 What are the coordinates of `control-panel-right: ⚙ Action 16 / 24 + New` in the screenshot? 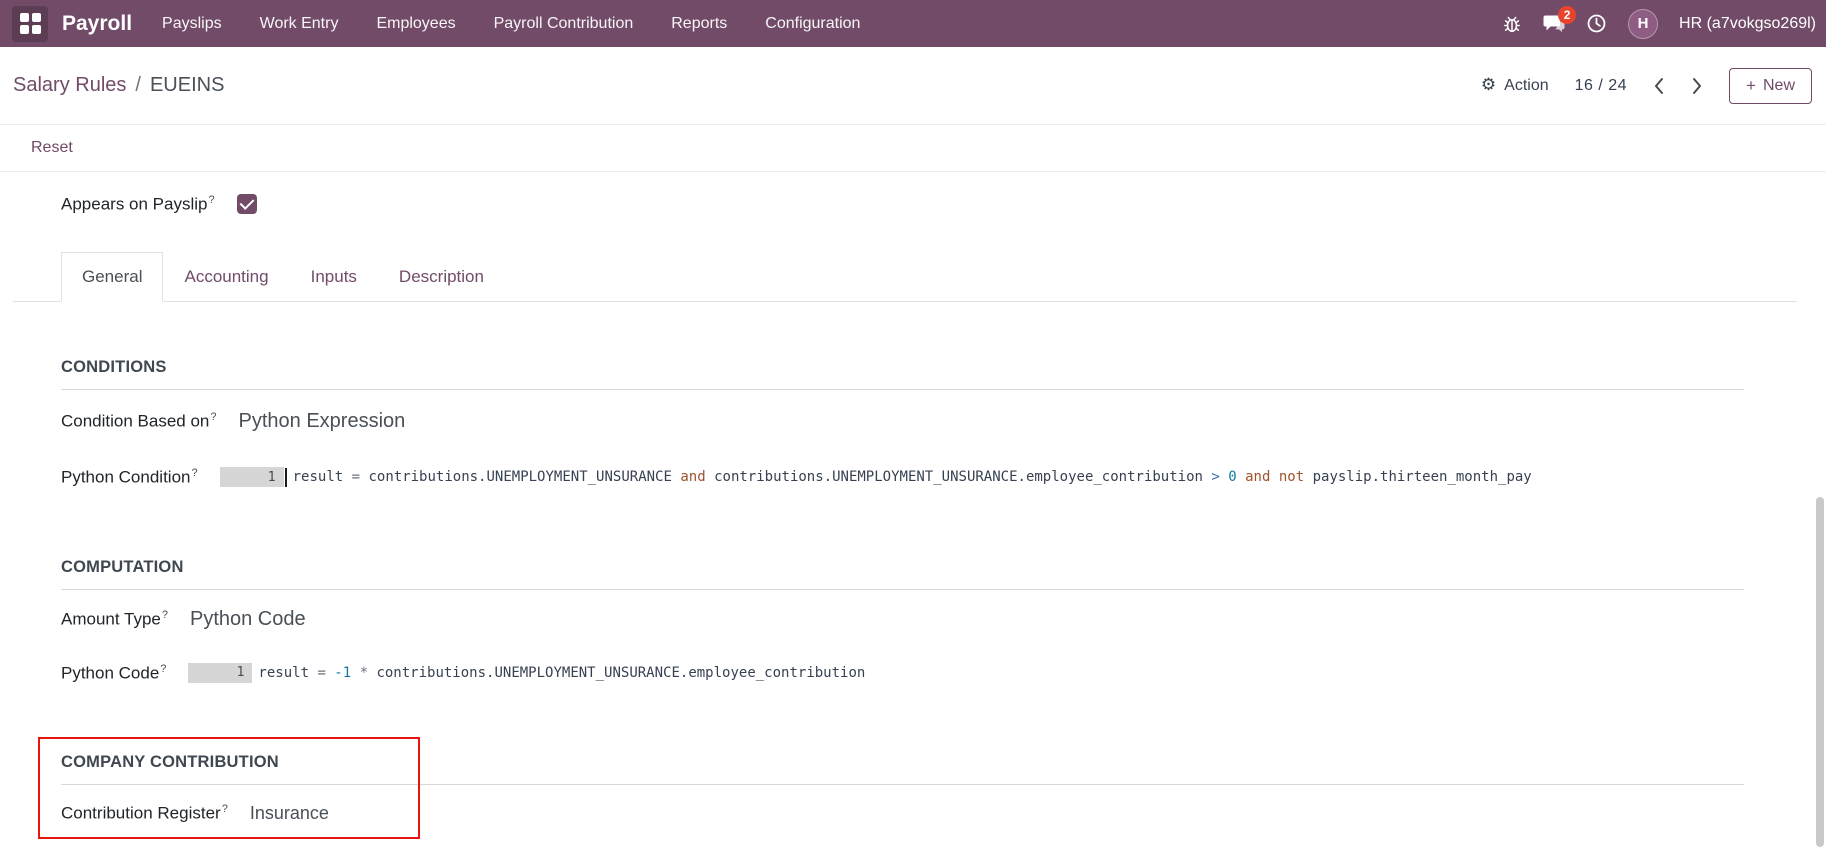 It's located at (1646, 85).